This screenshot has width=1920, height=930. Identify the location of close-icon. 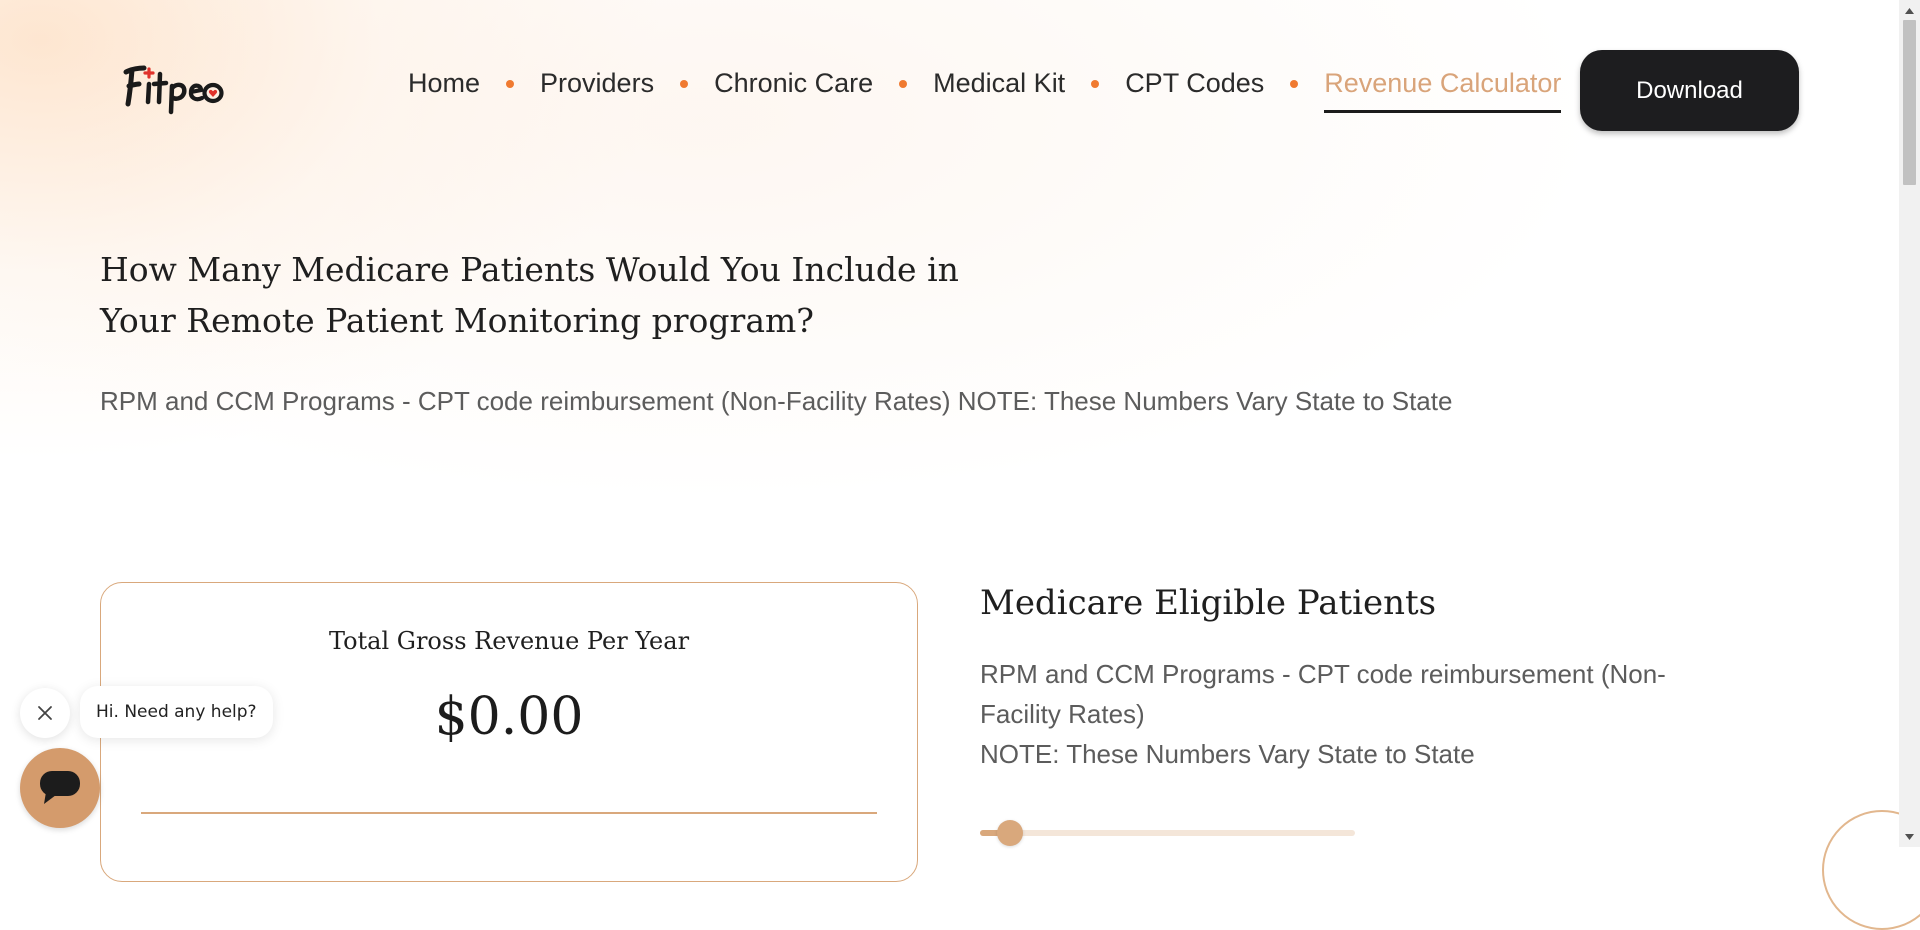
(45, 713).